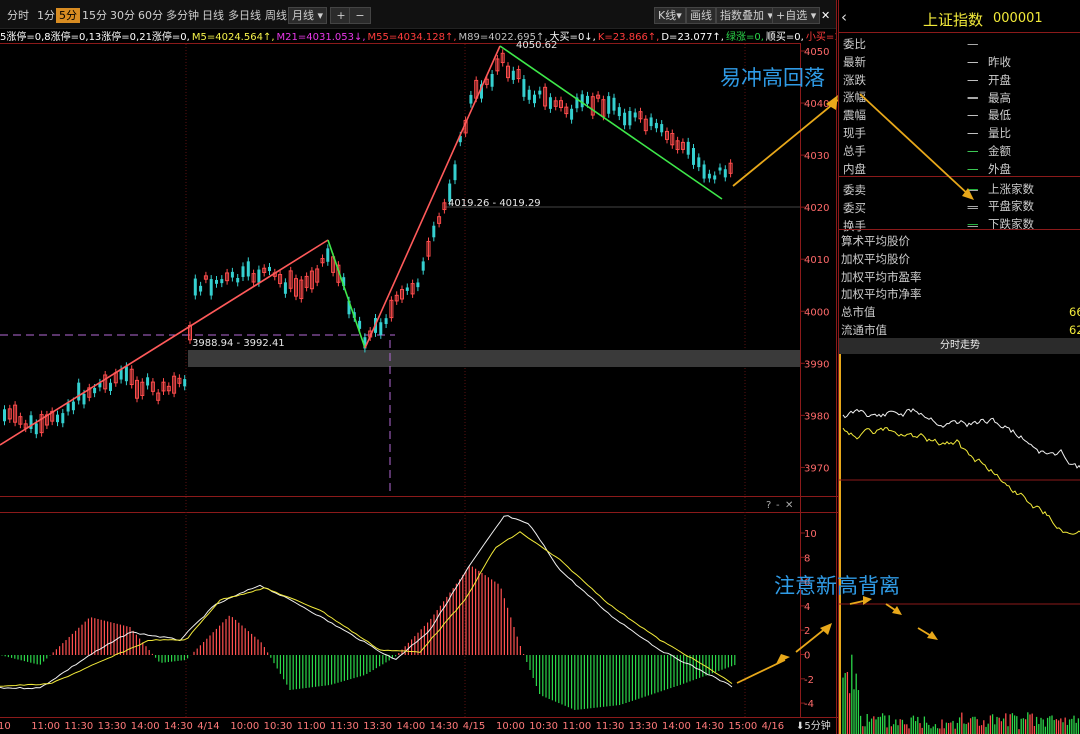  Describe the element at coordinates (778, 505) in the screenshot. I see `minimize-icon: -` at that location.